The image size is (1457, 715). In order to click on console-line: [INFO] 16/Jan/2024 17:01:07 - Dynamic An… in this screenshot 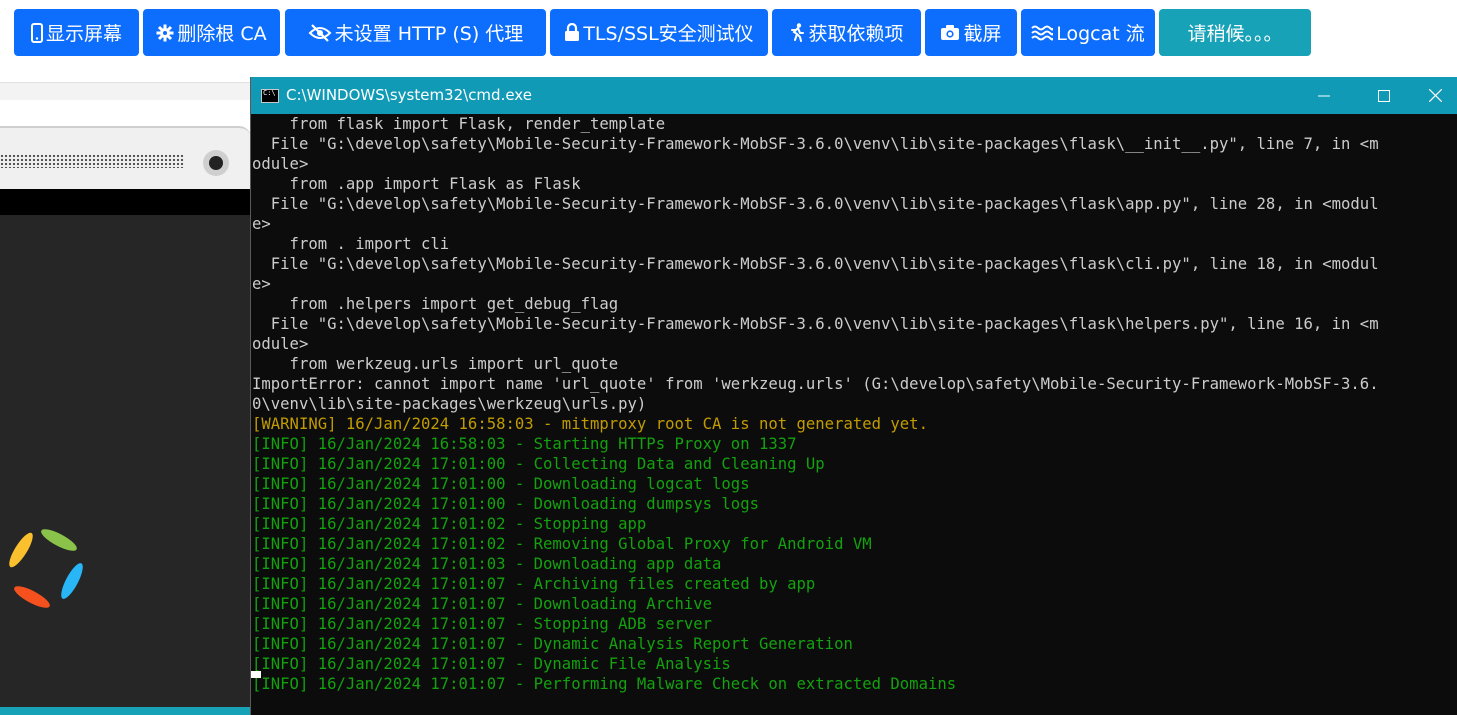, I will do `click(552, 644)`.